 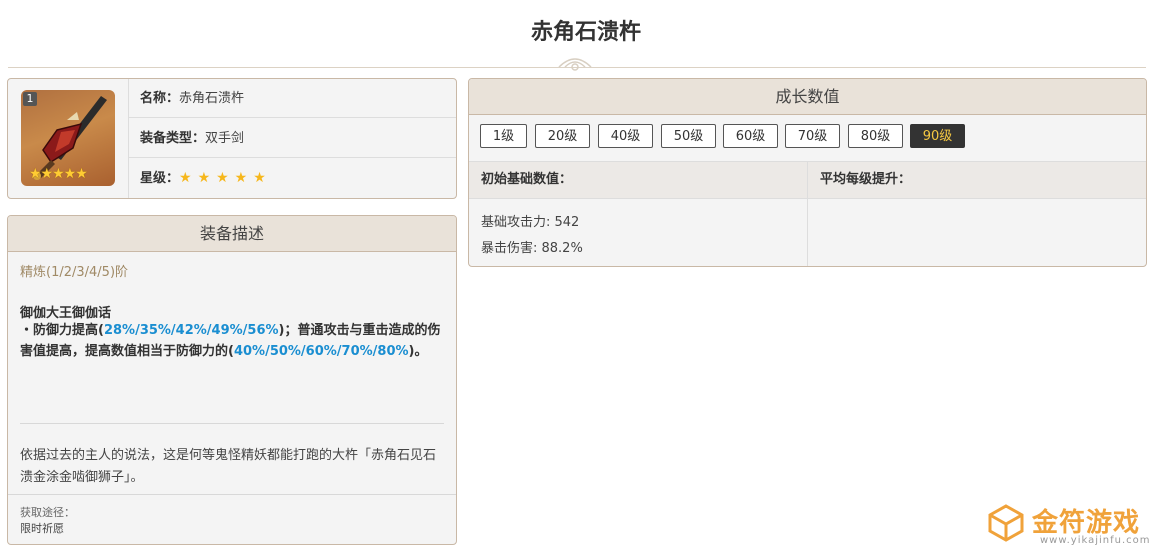 I want to click on weapon-thumbnail: 1 ★★★★★, so click(x=68, y=138).